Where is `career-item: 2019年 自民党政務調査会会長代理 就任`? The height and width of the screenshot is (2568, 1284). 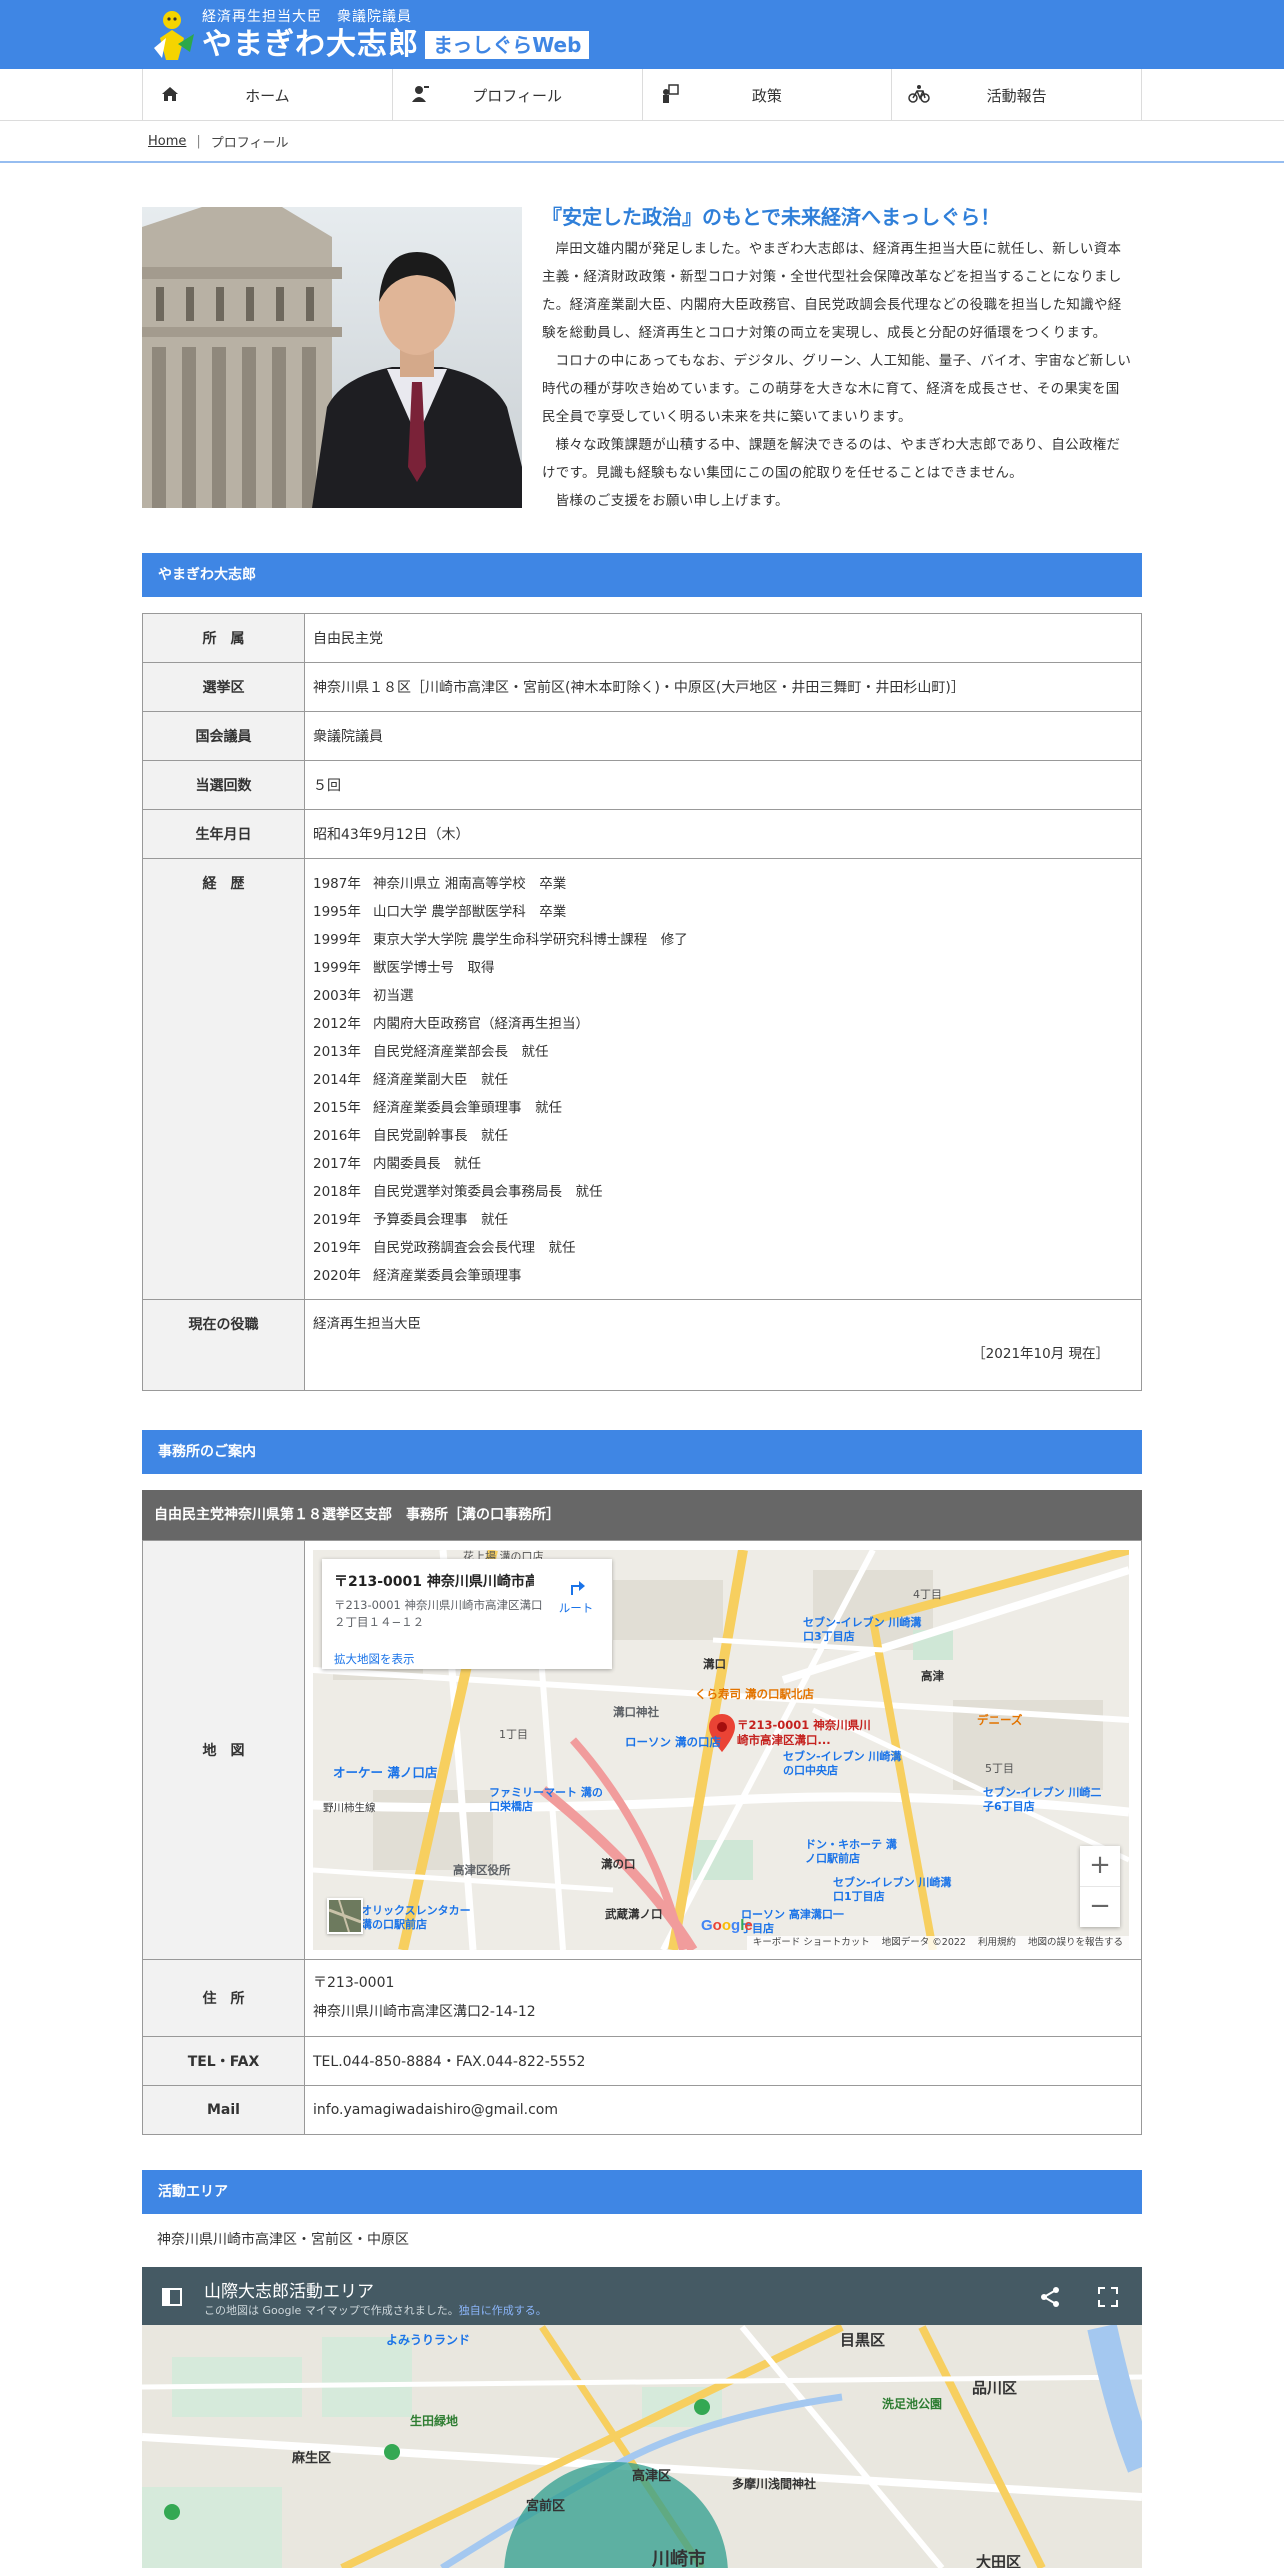
career-item: 2019年 自民党政務調査会会長代理 就任 is located at coordinates (727, 1248).